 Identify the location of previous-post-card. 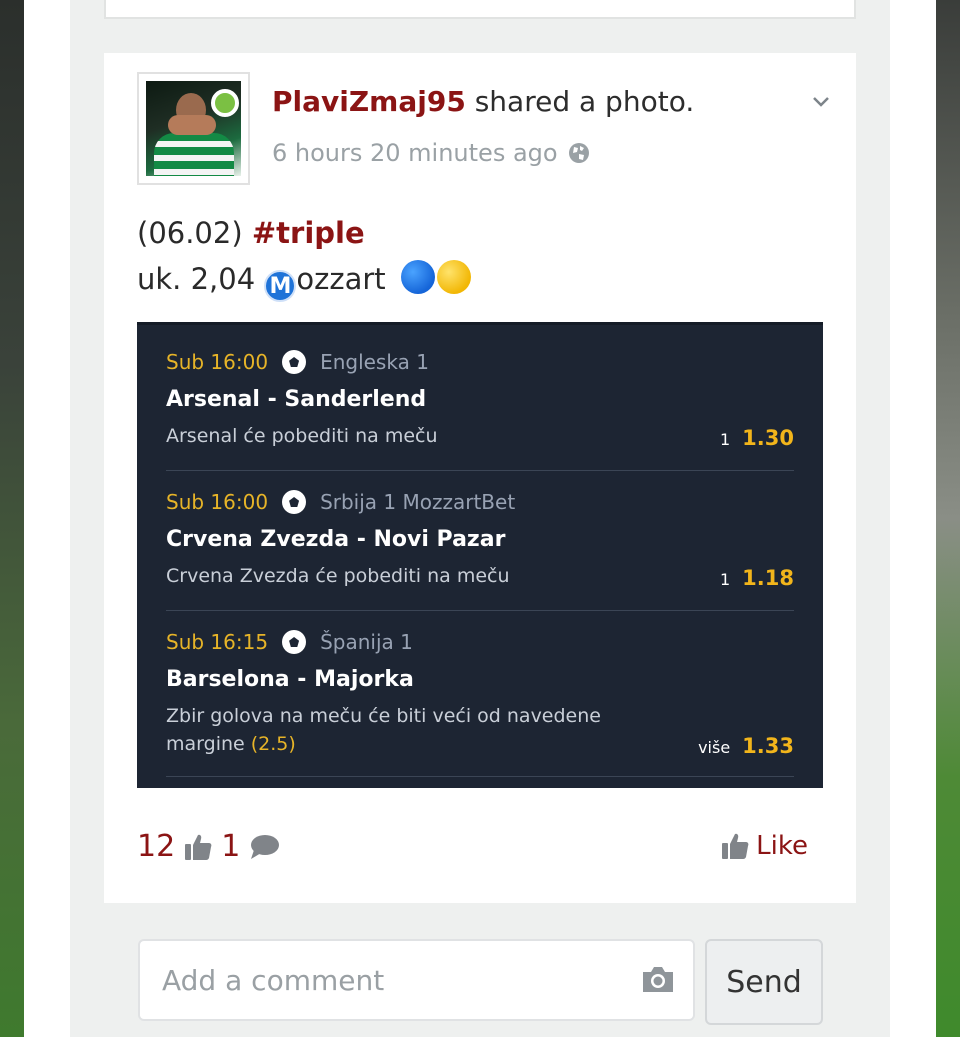
(480, 9).